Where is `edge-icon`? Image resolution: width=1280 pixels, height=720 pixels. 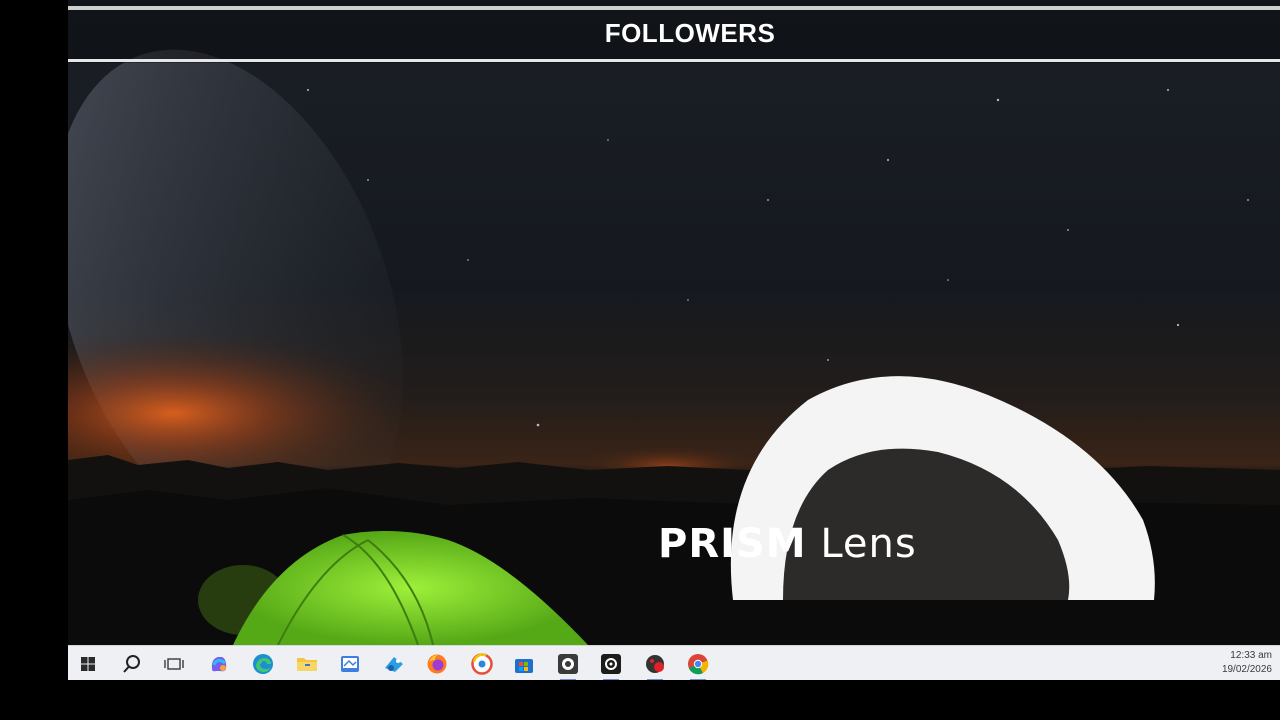 edge-icon is located at coordinates (263, 664).